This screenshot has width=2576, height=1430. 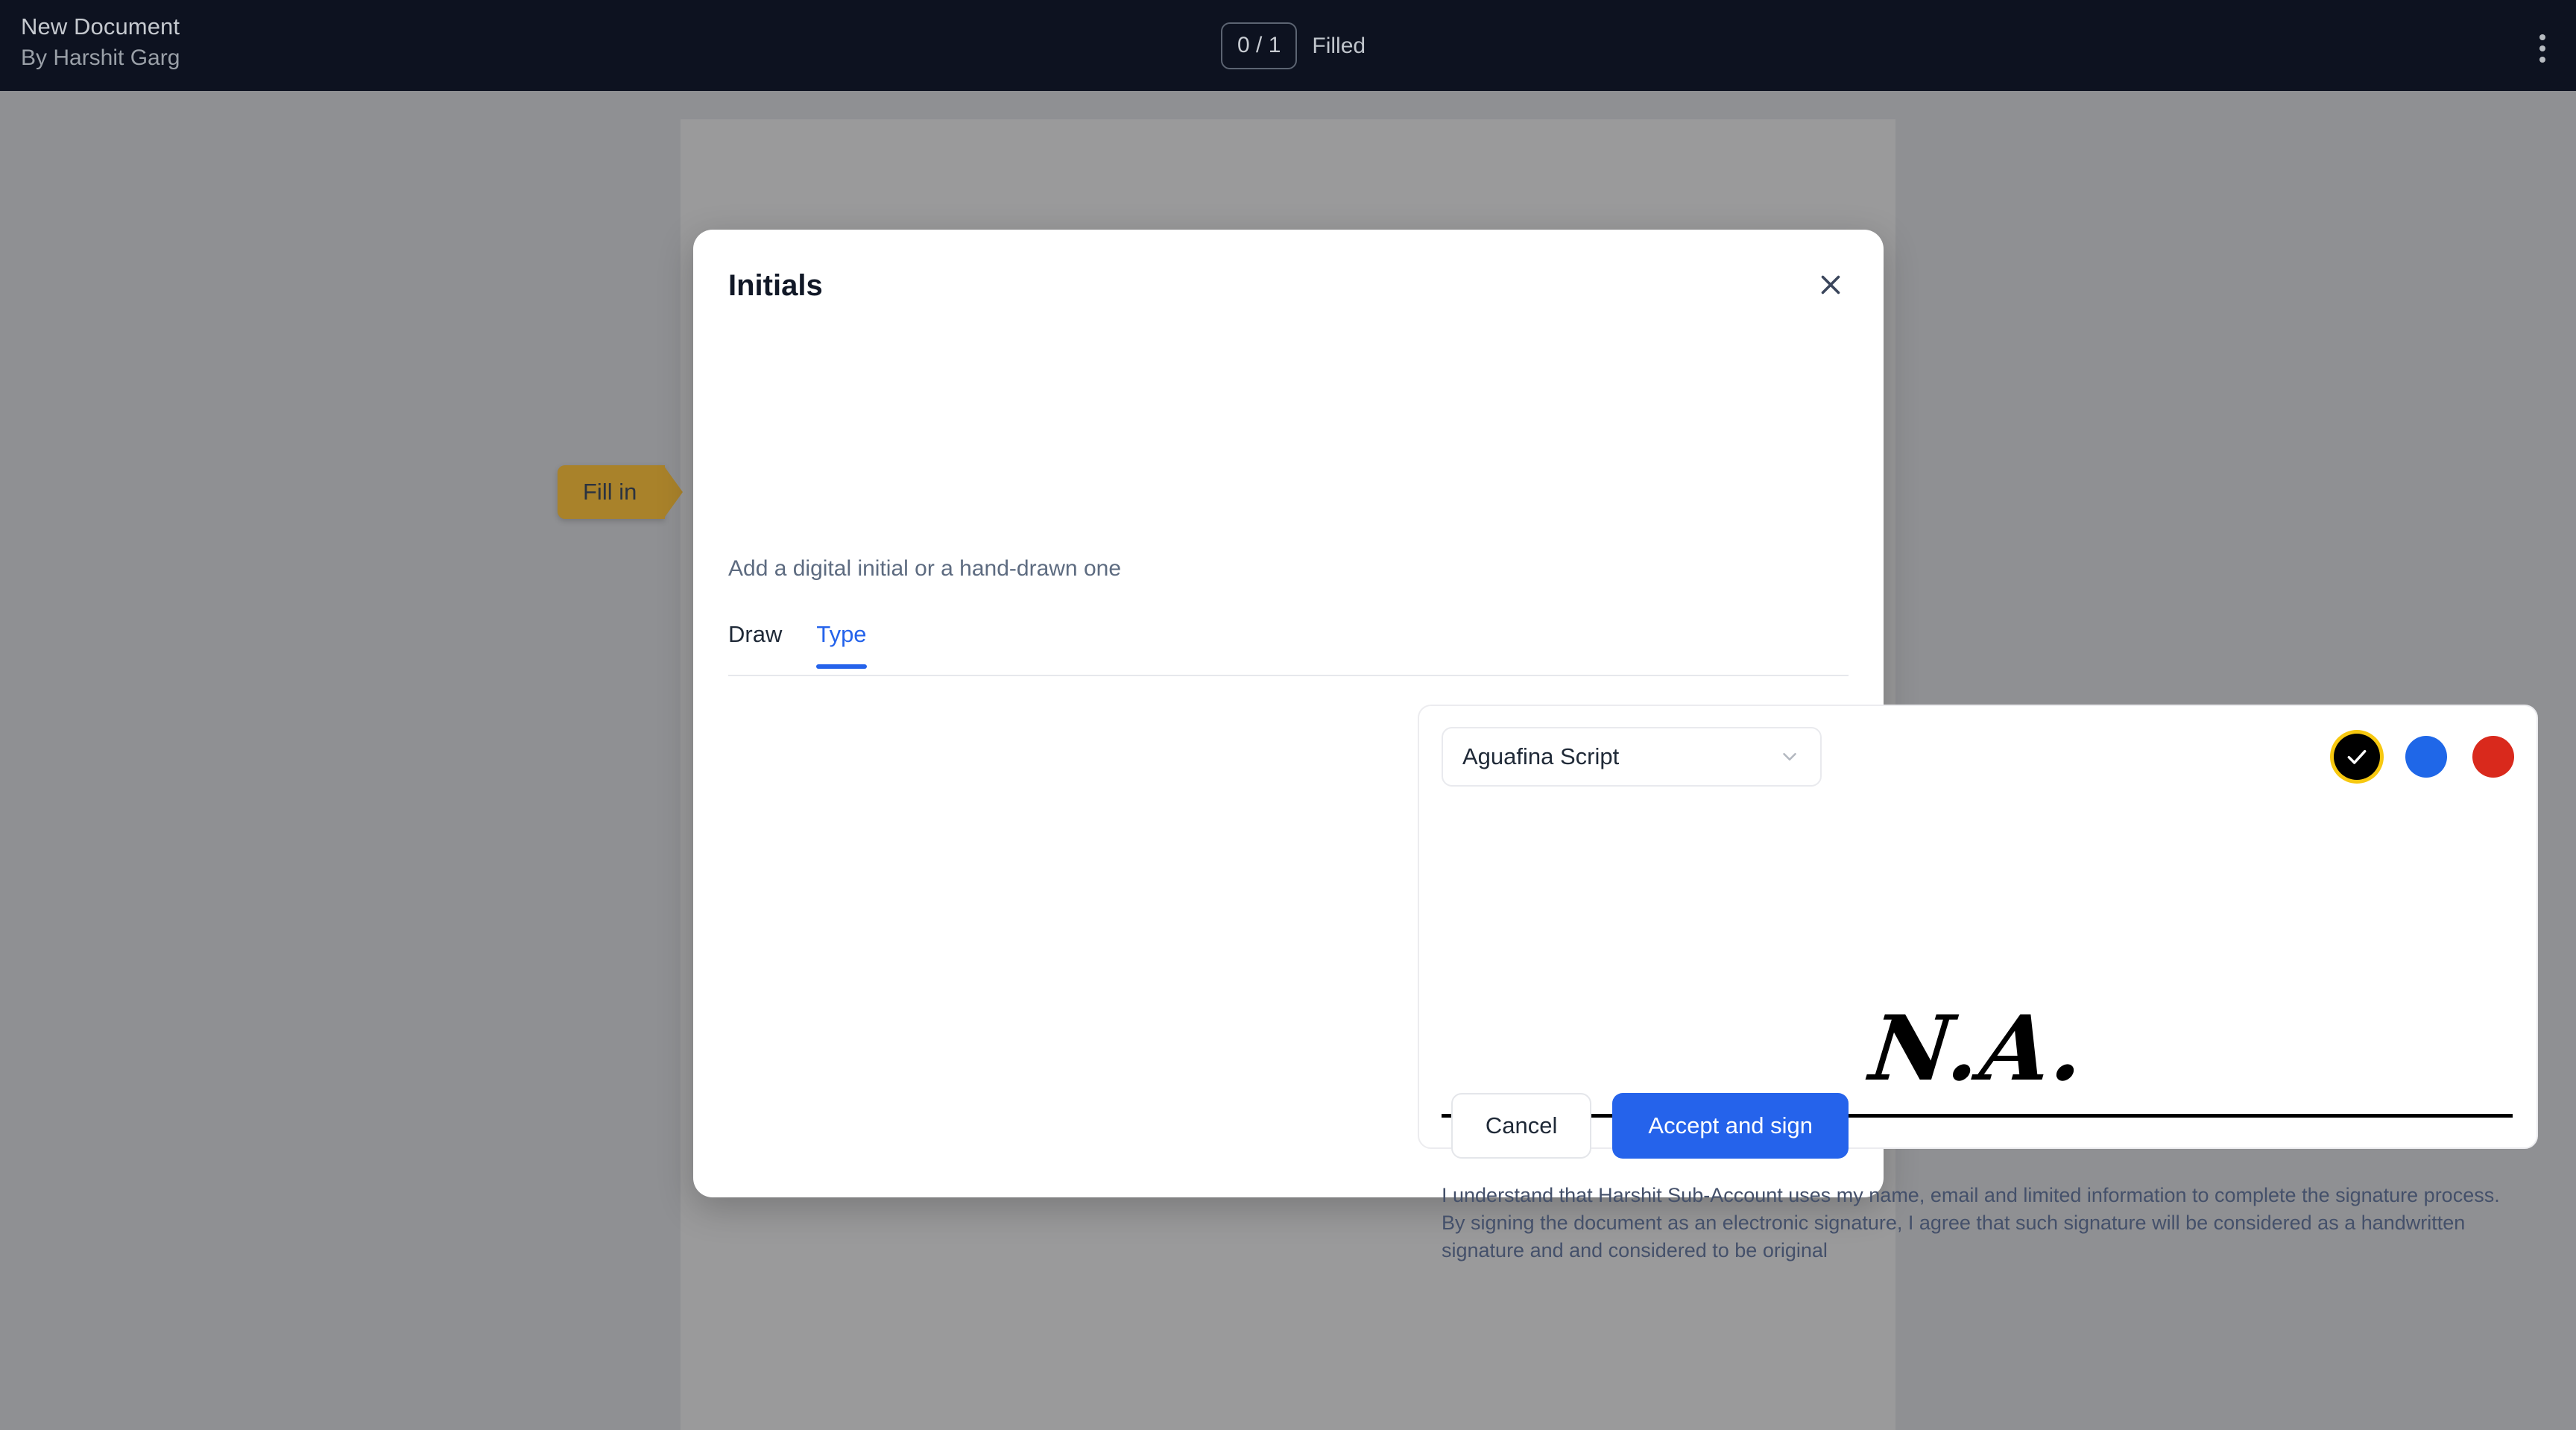 What do you see at coordinates (1259, 45) in the screenshot?
I see `filled-count-badge: 0 / 1` at bounding box center [1259, 45].